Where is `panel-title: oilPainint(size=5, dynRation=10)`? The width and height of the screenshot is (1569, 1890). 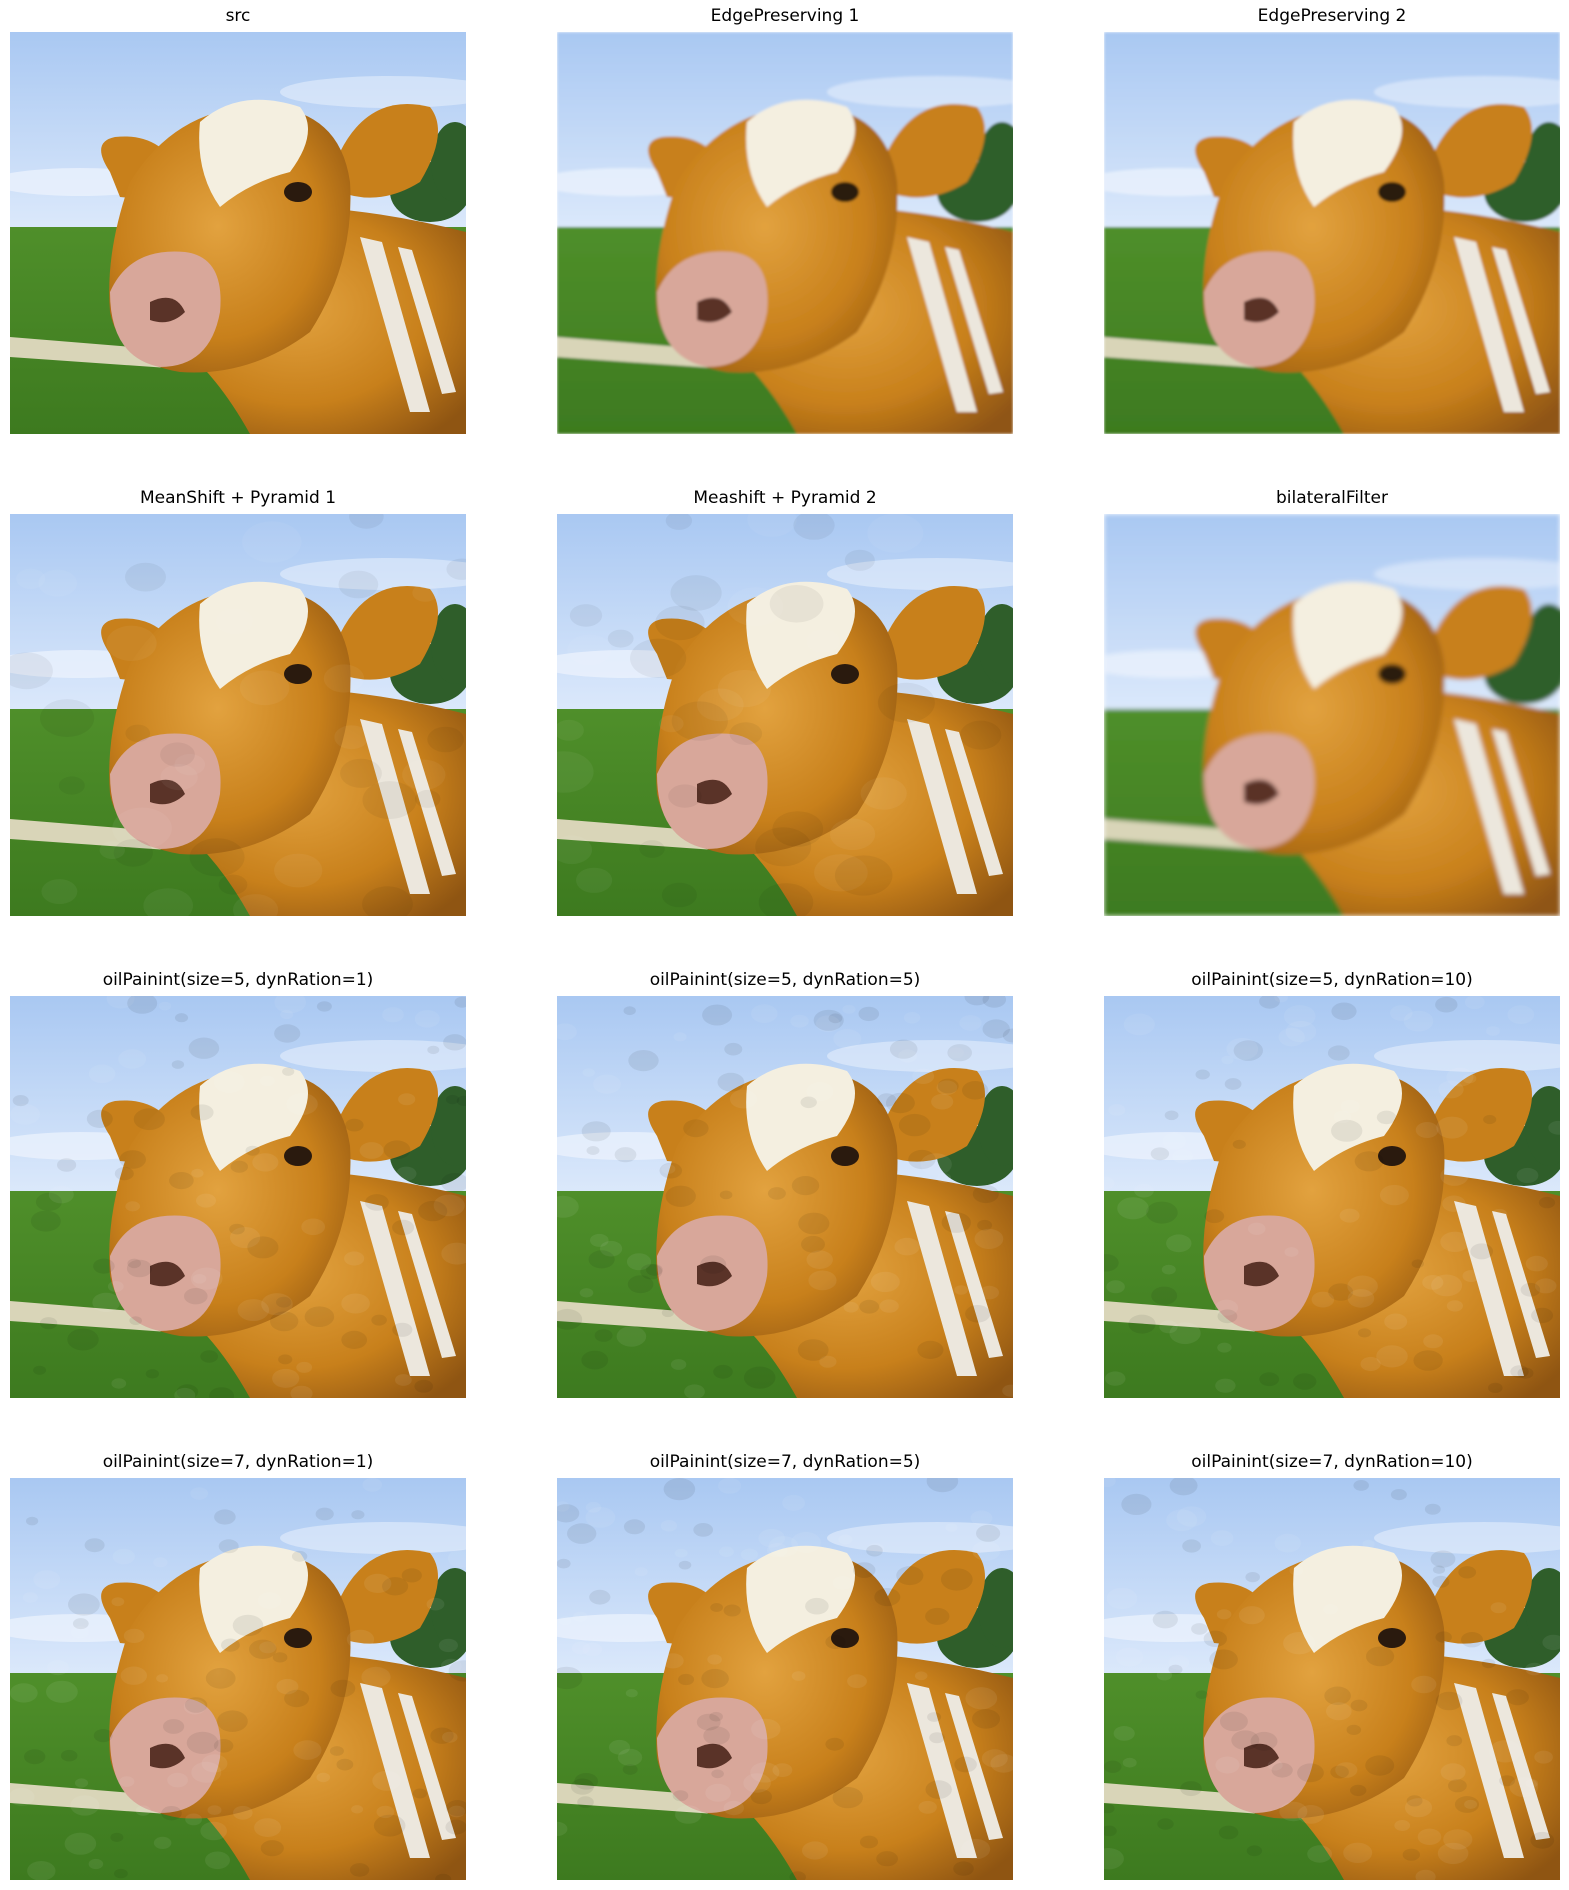
panel-title: oilPainint(size=5, dynRation=10) is located at coordinates (1332, 980).